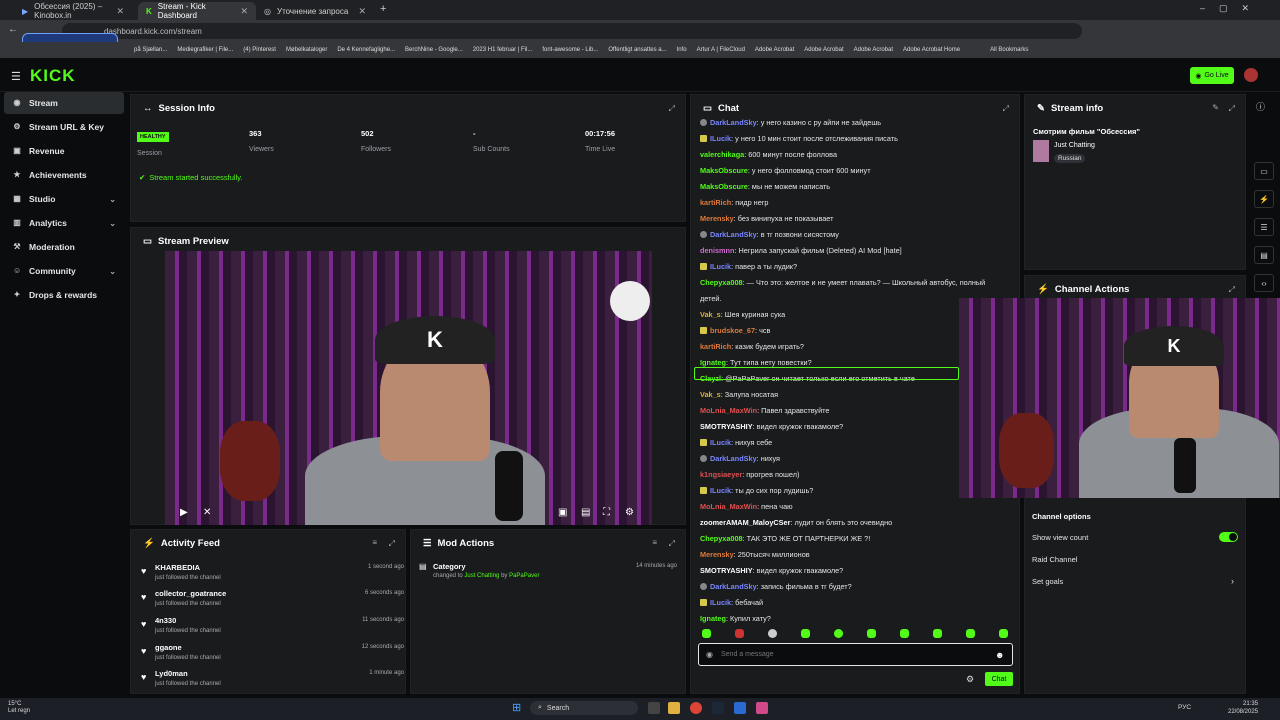  What do you see at coordinates (64, 271) in the screenshot?
I see `sidebar-item-community: ☺ Community ⌄` at bounding box center [64, 271].